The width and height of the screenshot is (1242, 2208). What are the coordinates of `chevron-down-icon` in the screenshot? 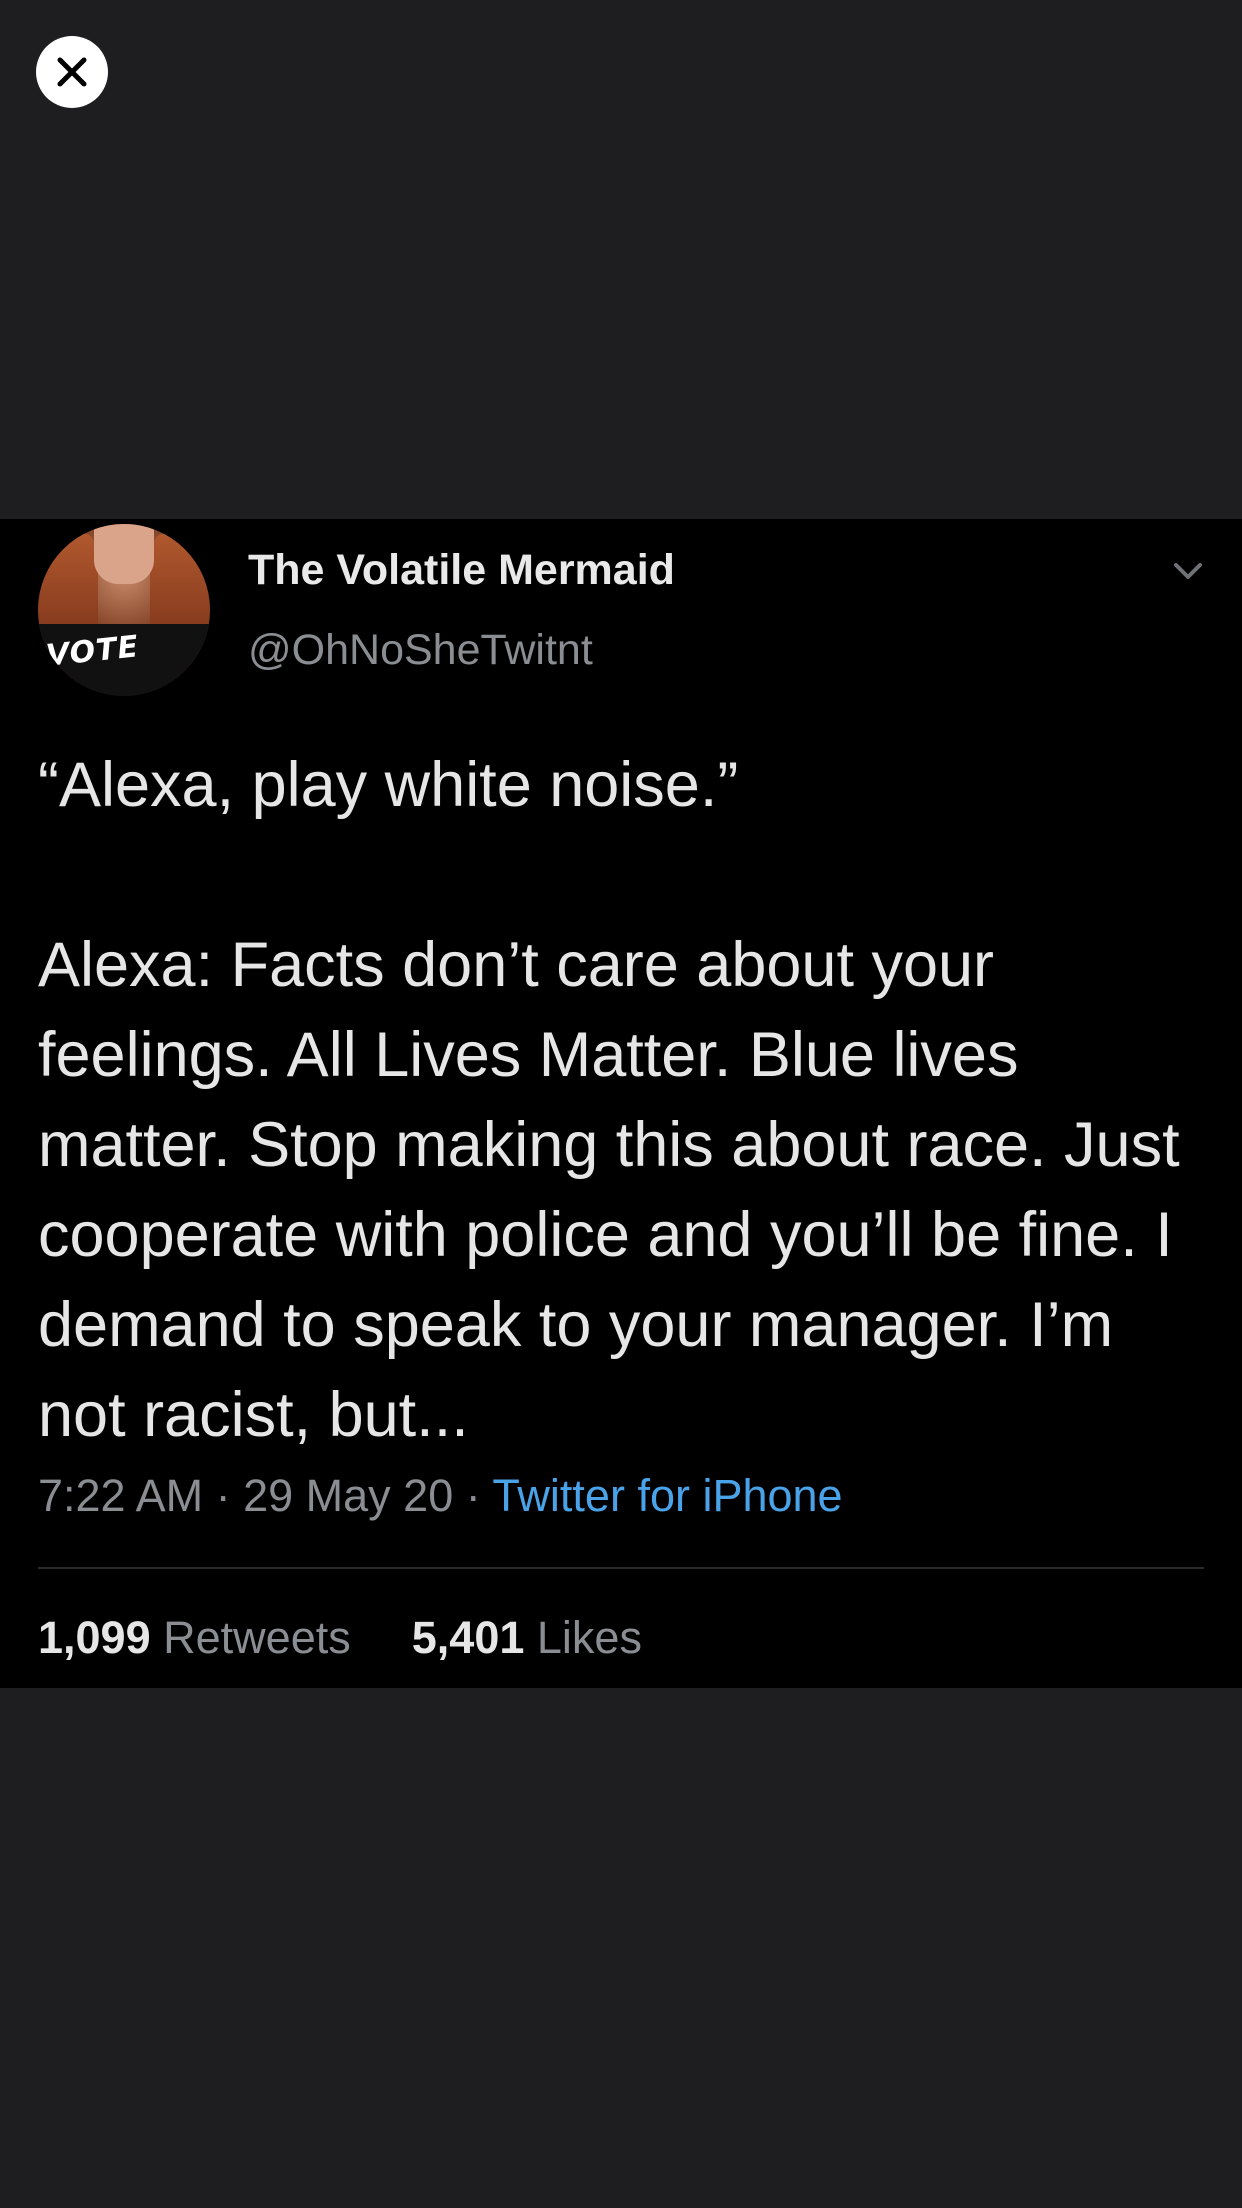 It's located at (1188, 571).